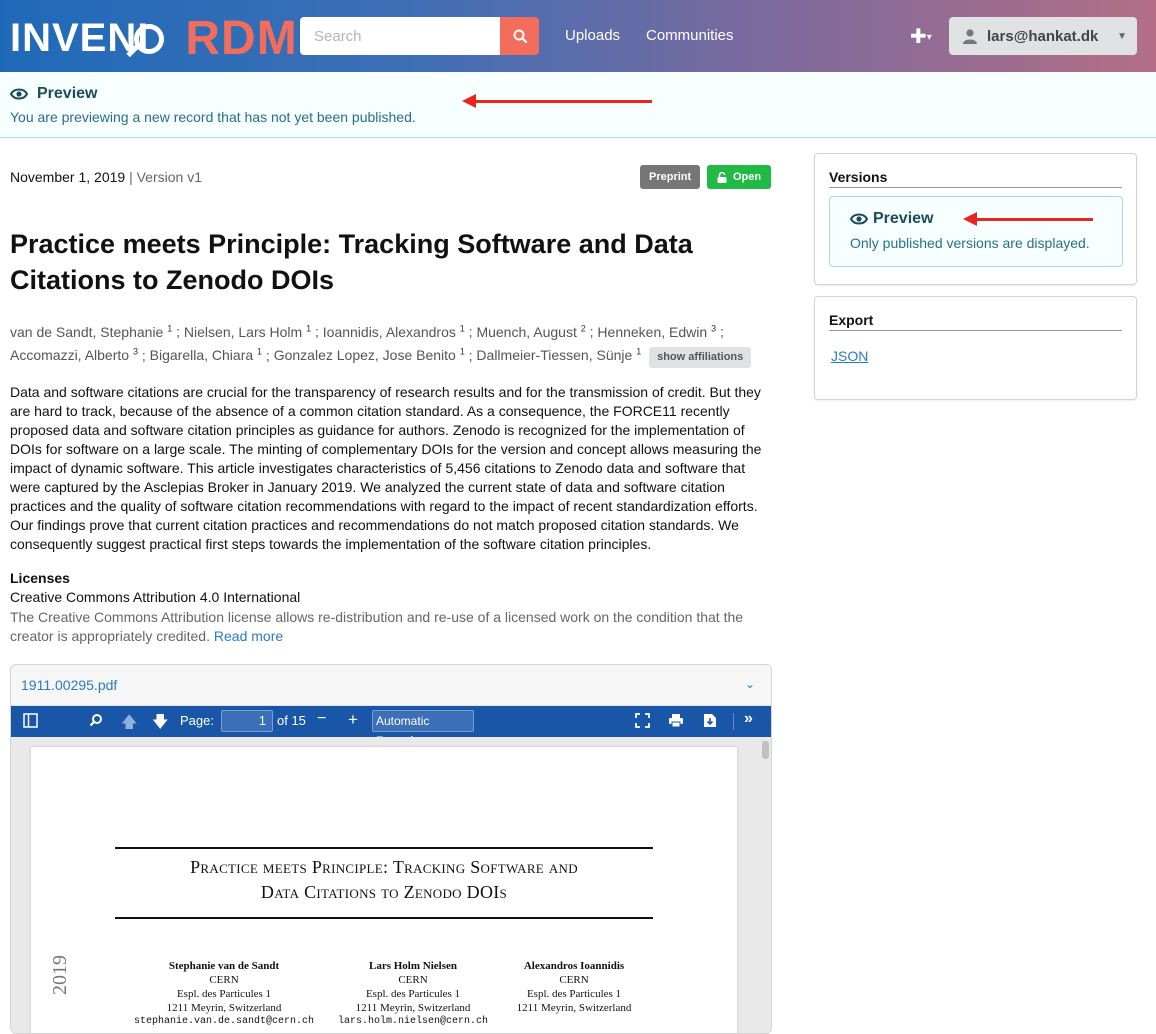  I want to click on creator: Gonzalez Lopez, Jose Benito 1, so click(369, 355).